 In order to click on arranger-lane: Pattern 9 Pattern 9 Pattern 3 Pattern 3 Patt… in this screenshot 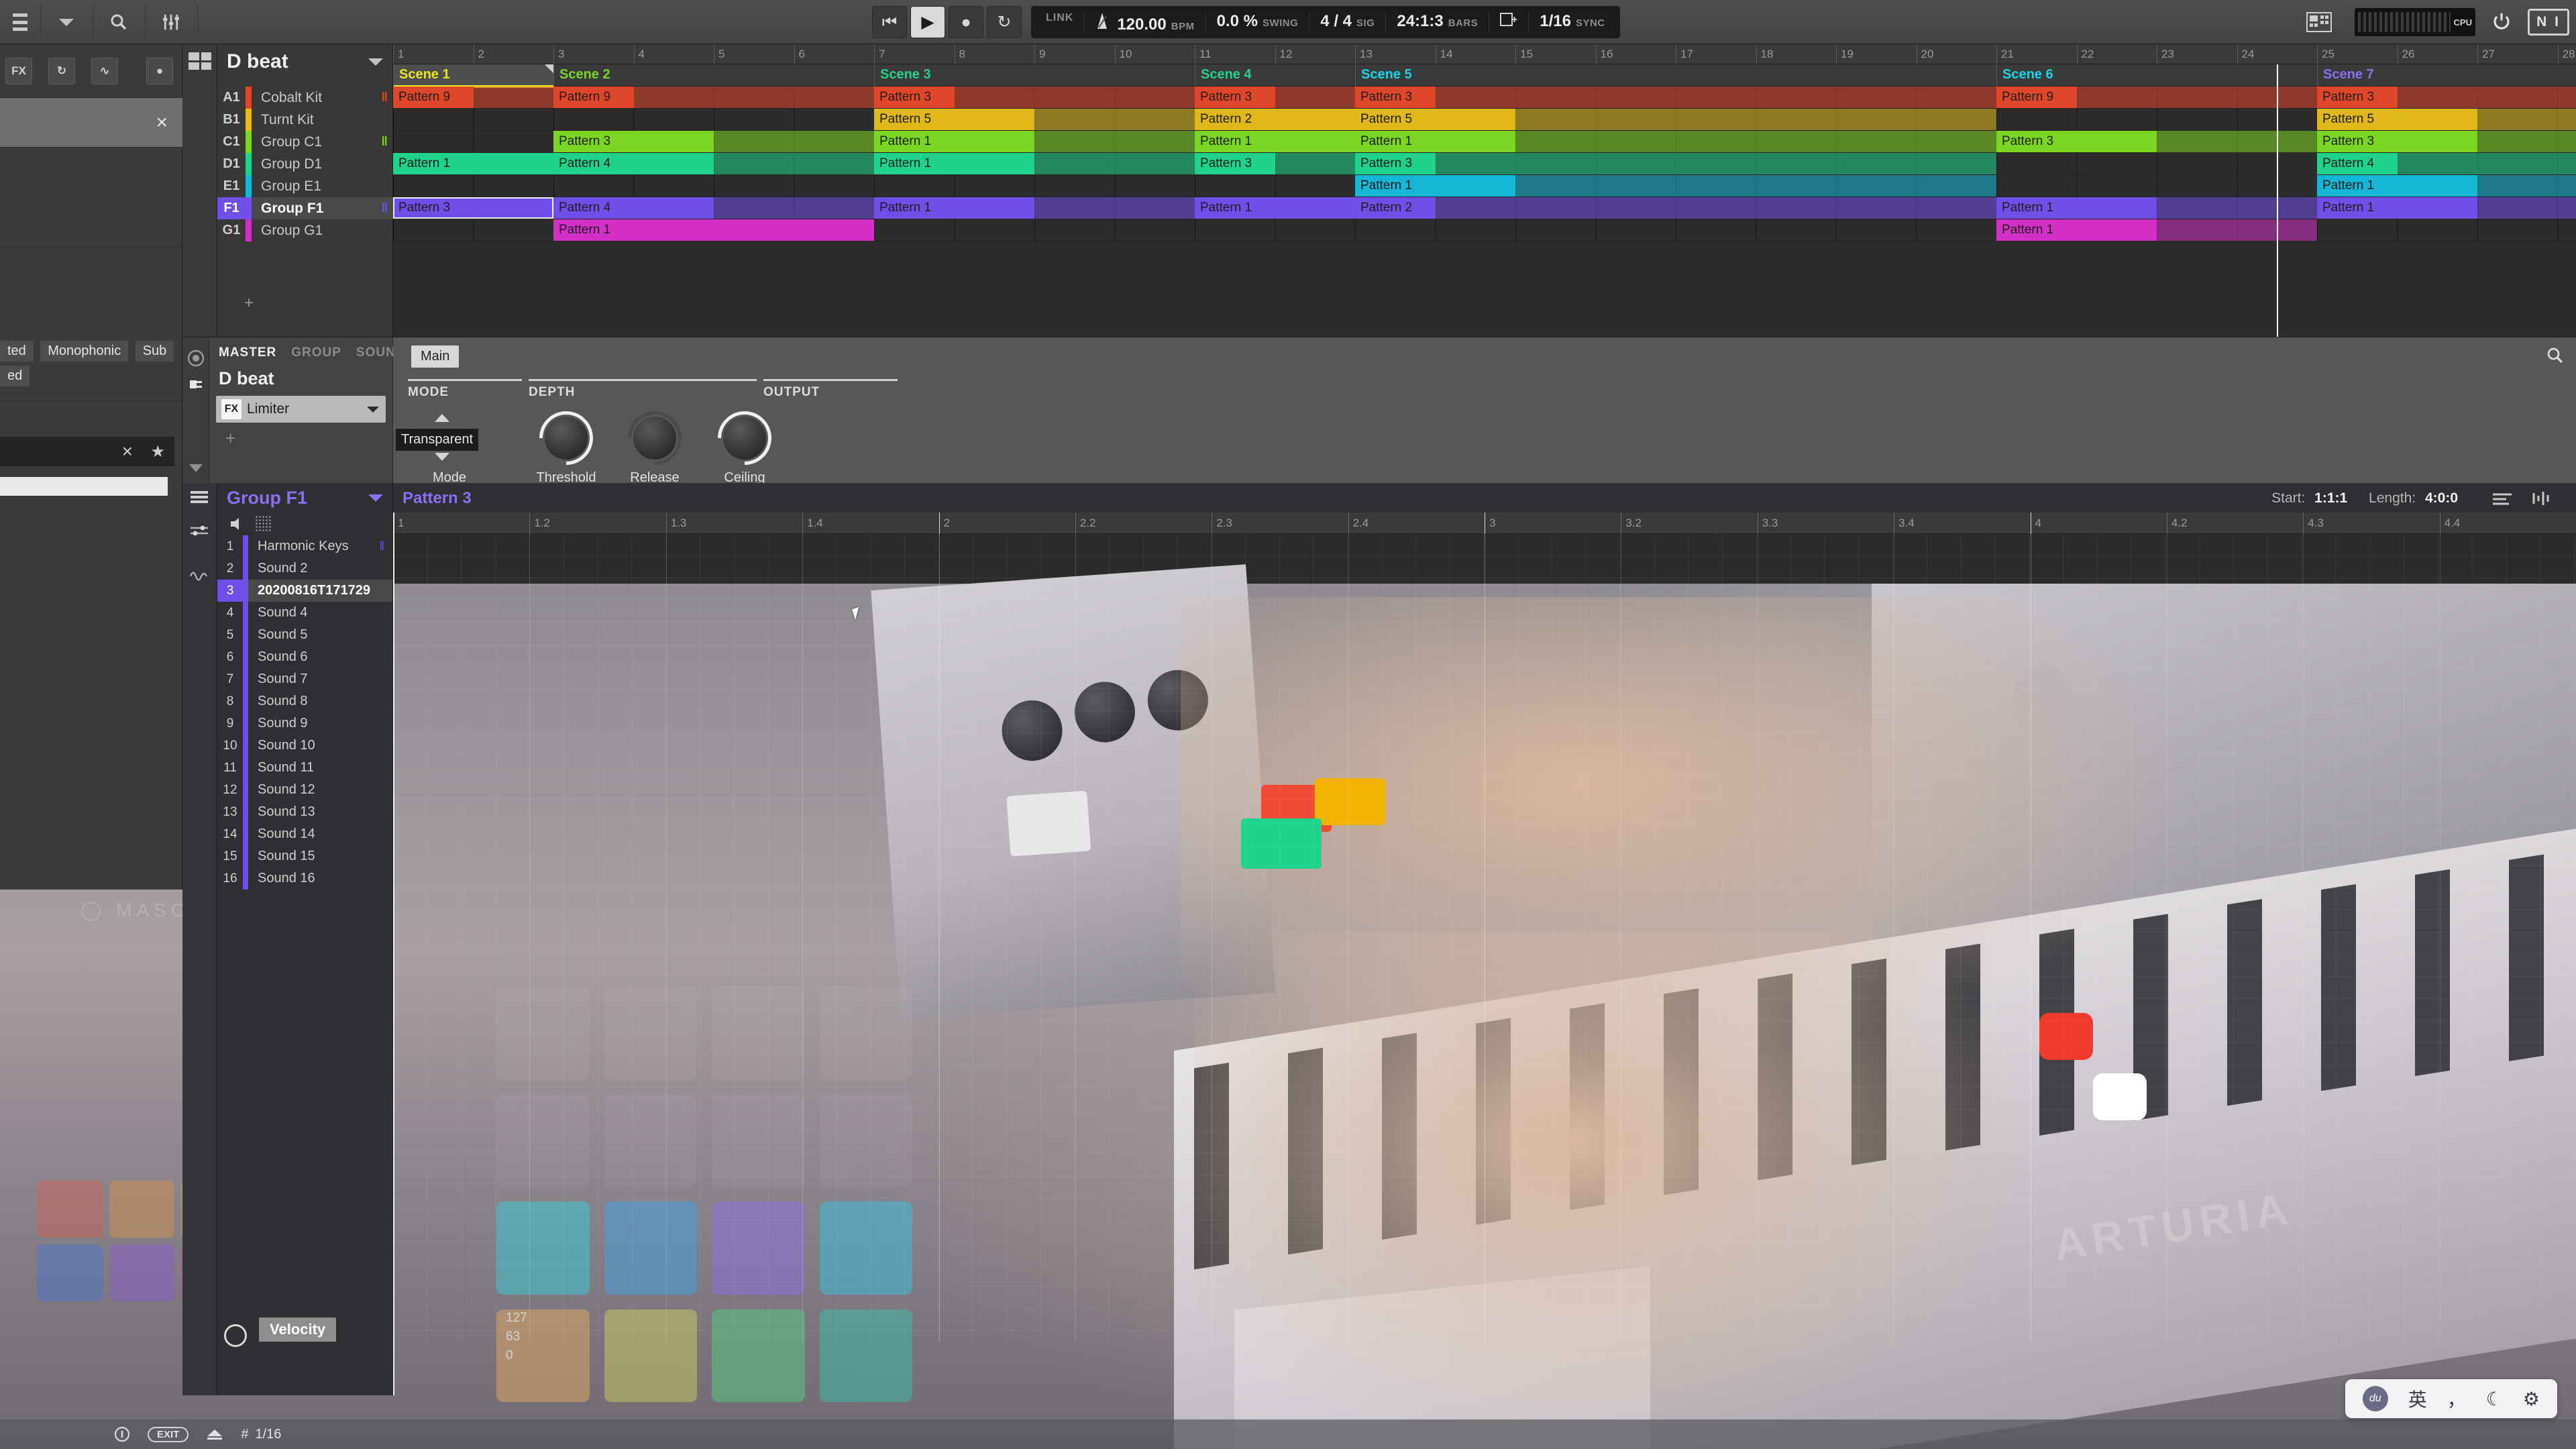, I will do `click(1484, 98)`.